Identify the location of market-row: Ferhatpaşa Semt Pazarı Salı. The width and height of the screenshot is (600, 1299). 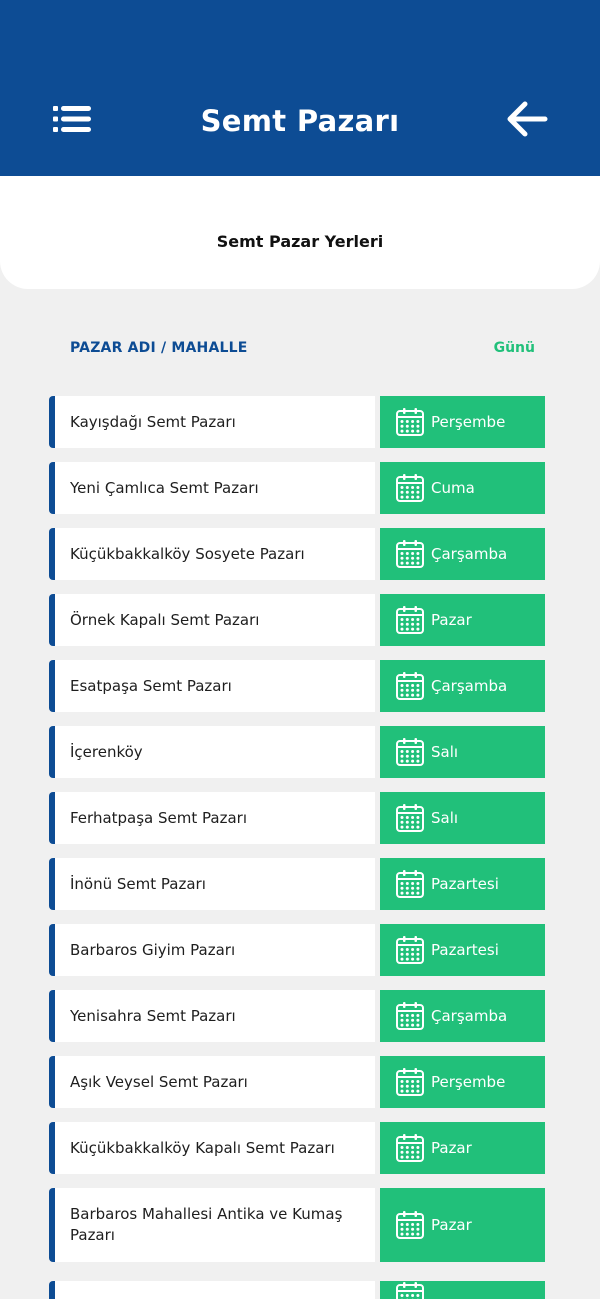
(297, 818).